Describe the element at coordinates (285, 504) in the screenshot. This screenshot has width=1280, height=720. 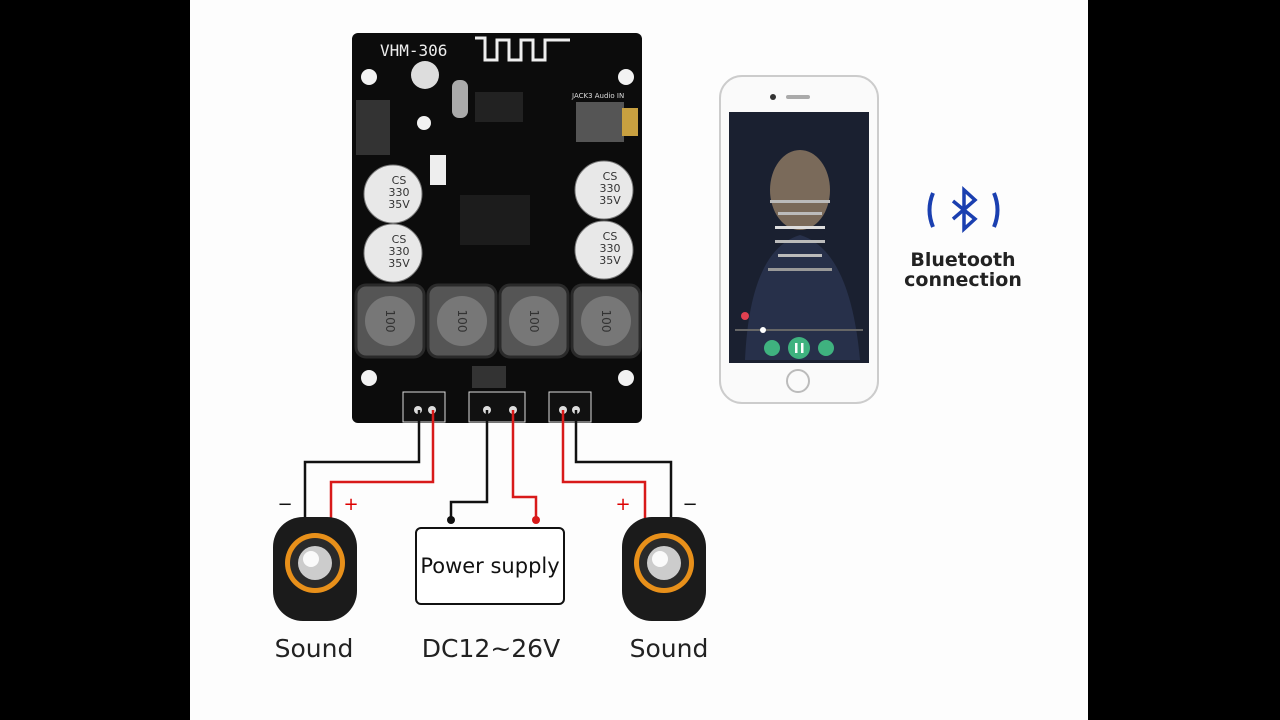
I see `left-speaker-minus-sign: −` at that location.